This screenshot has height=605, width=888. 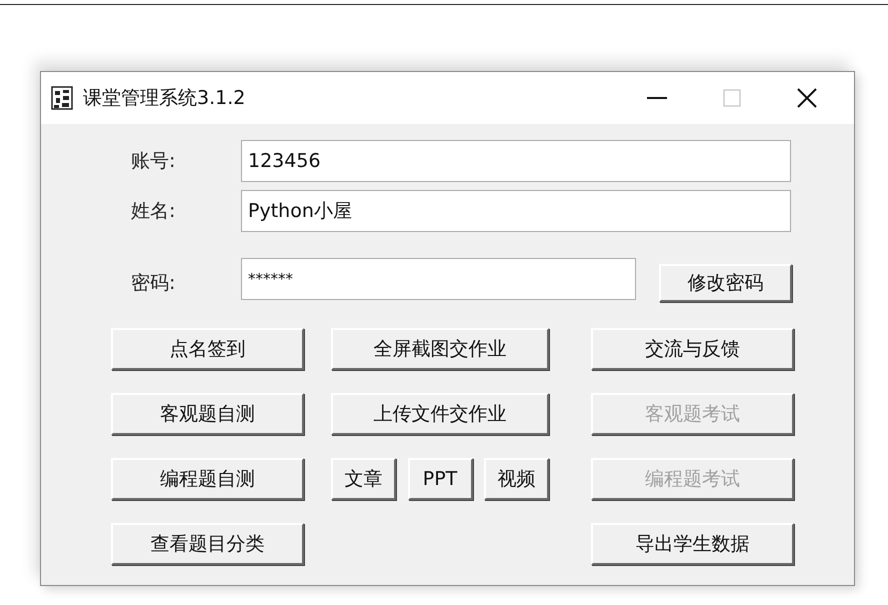 What do you see at coordinates (656, 98) in the screenshot?
I see `minimize-icon` at bounding box center [656, 98].